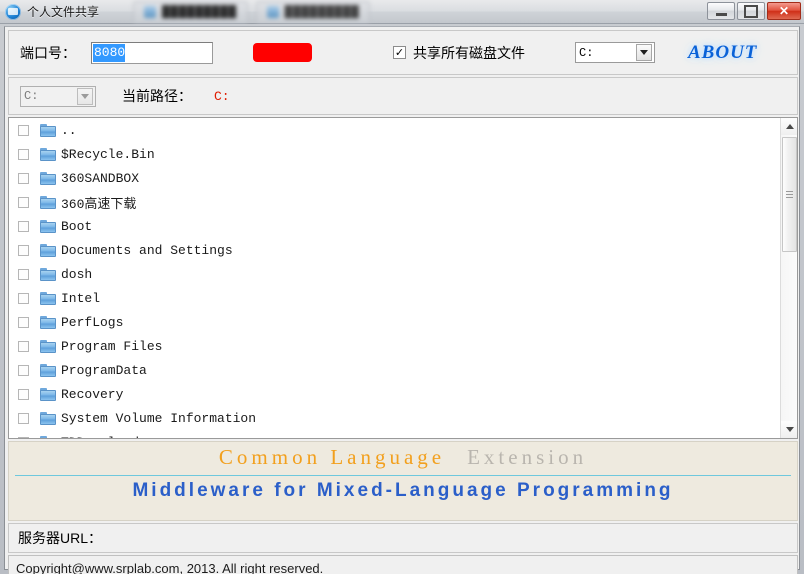  What do you see at coordinates (272, 12) in the screenshot?
I see `tab-icon` at bounding box center [272, 12].